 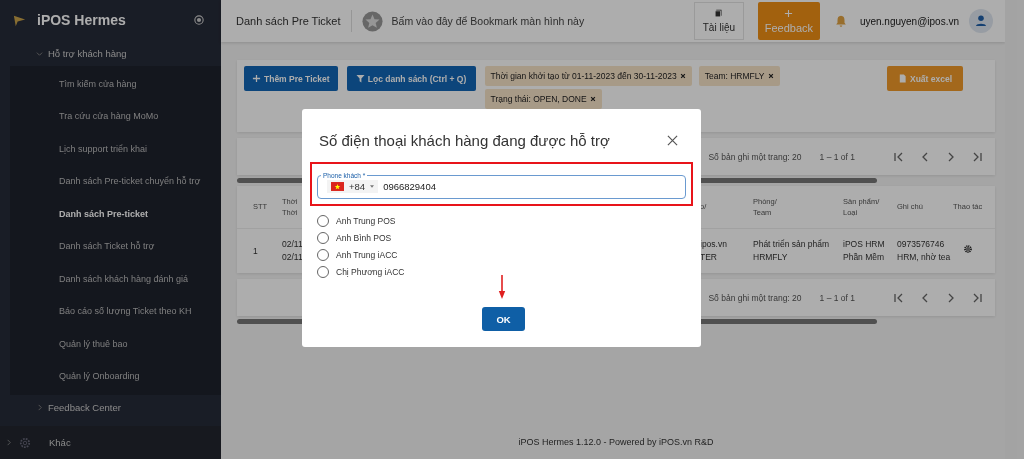 What do you see at coordinates (292, 250) in the screenshot?
I see `table-cell: 02/11 02/11` at bounding box center [292, 250].